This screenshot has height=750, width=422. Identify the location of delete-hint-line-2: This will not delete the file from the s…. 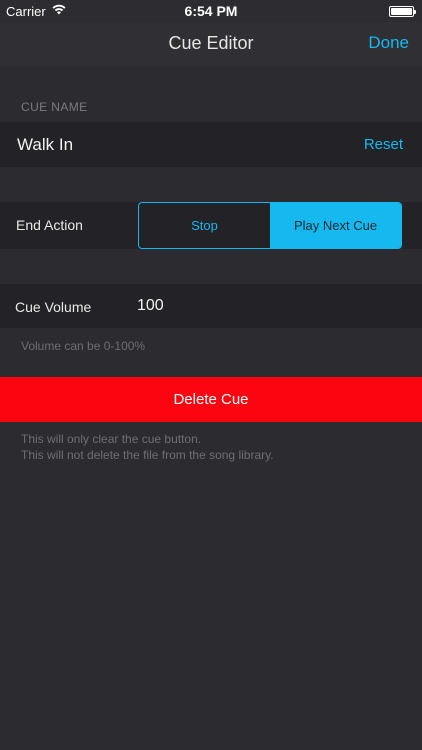
(147, 455).